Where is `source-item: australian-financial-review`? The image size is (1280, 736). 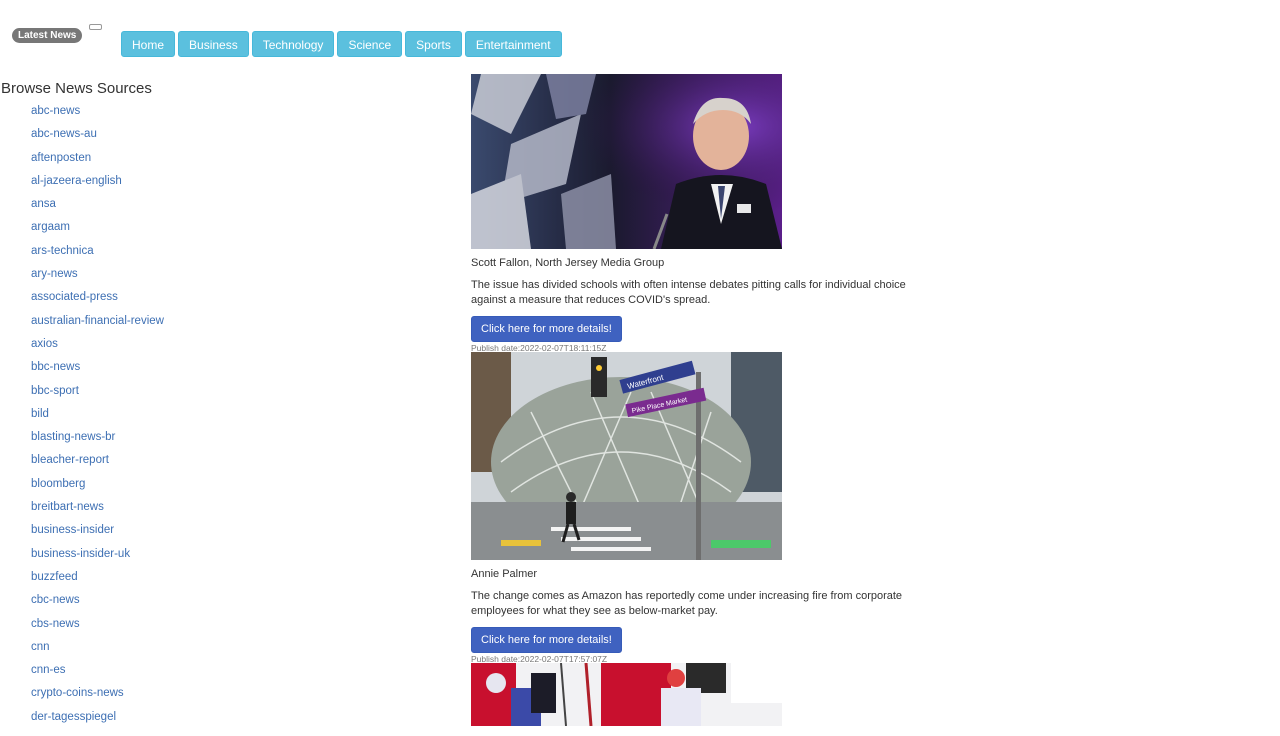 source-item: australian-financial-review is located at coordinates (165, 321).